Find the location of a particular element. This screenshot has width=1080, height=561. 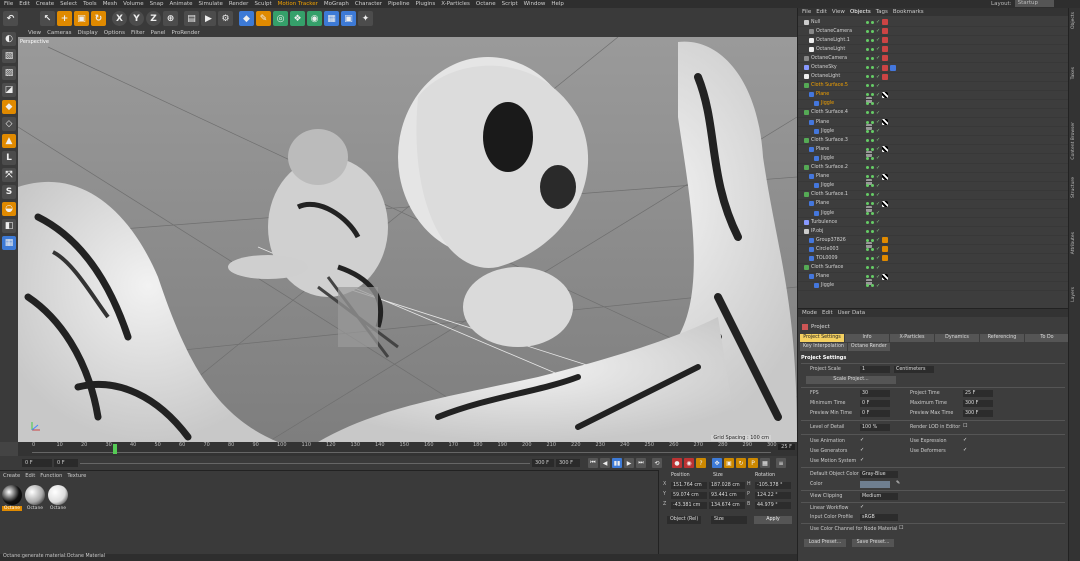

position-field: 59.074 cm is located at coordinates (689, 495).